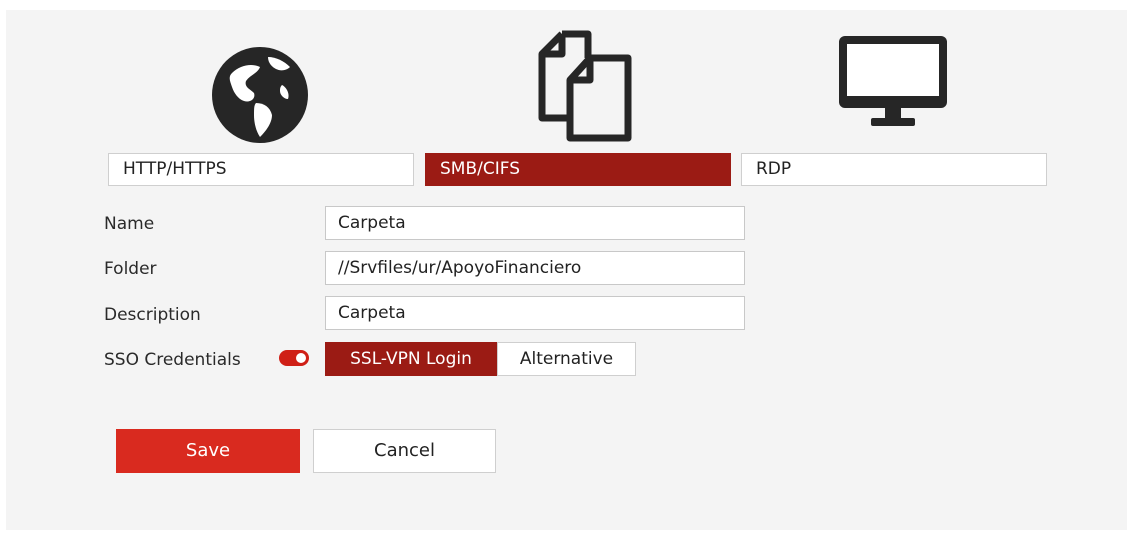 This screenshot has height=541, width=1134. What do you see at coordinates (535, 223) in the screenshot?
I see `name-input: Carpeta` at bounding box center [535, 223].